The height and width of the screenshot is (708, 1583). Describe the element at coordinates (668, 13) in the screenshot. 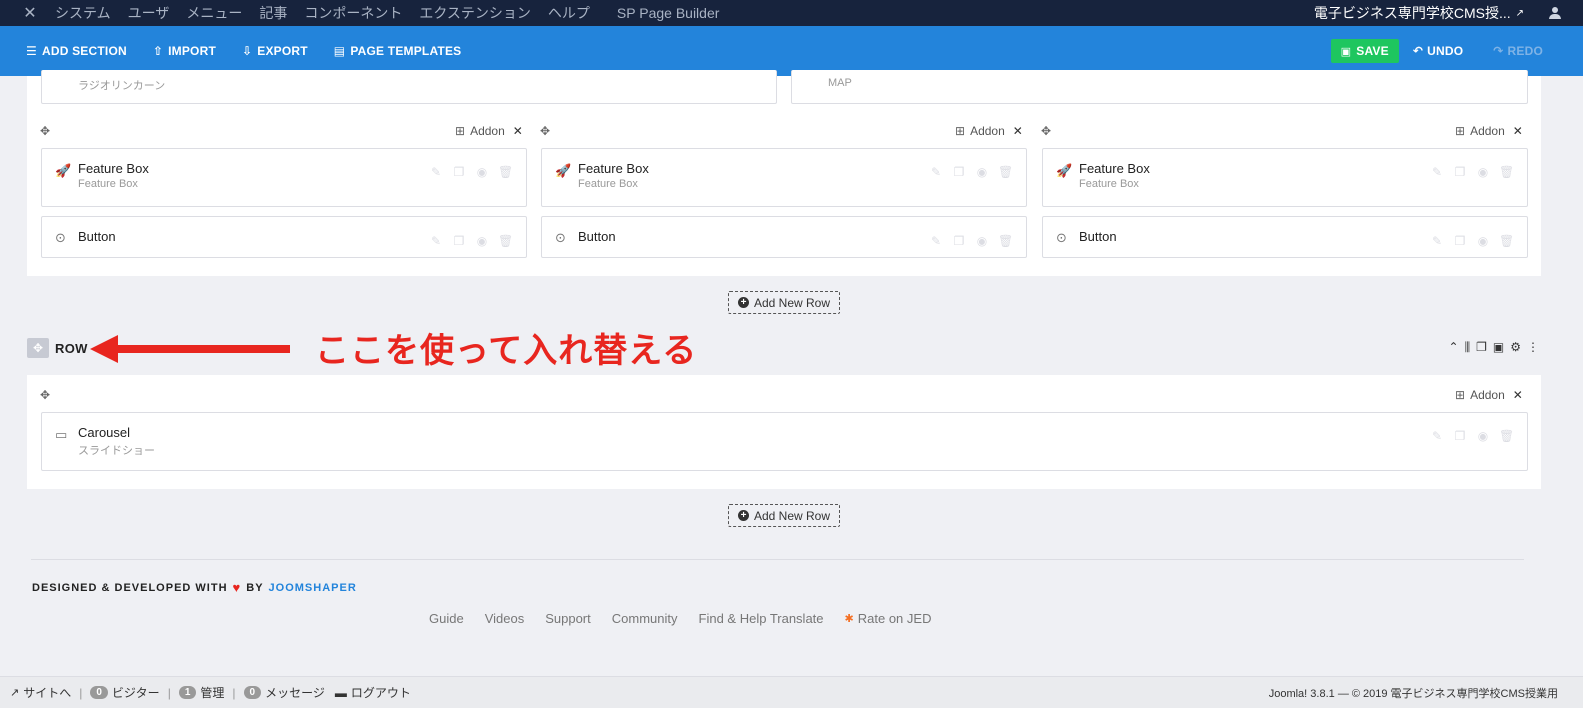

I see `menu-sp-page-builder: SP Page Builder` at that location.